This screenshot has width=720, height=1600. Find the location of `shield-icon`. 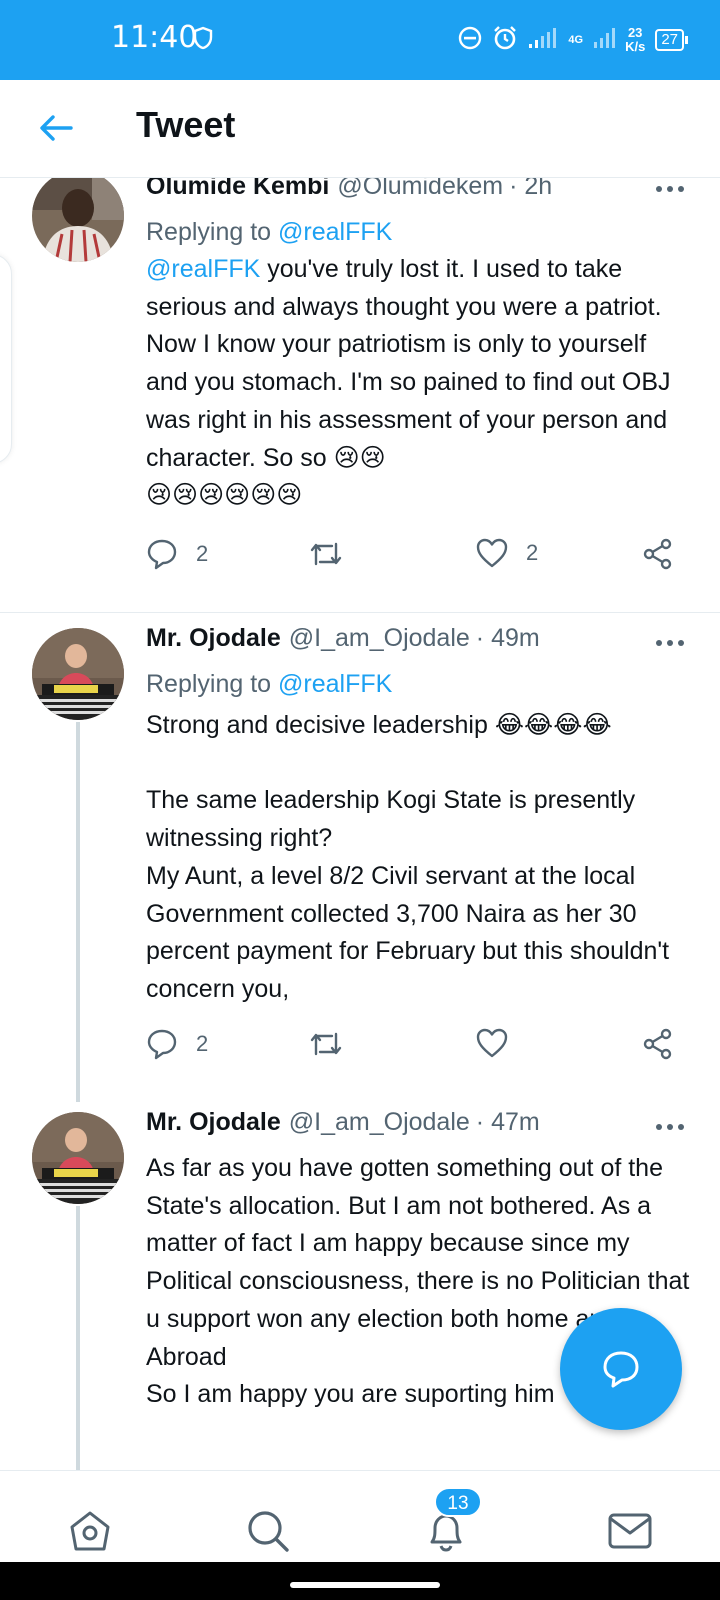

shield-icon is located at coordinates (203, 40).